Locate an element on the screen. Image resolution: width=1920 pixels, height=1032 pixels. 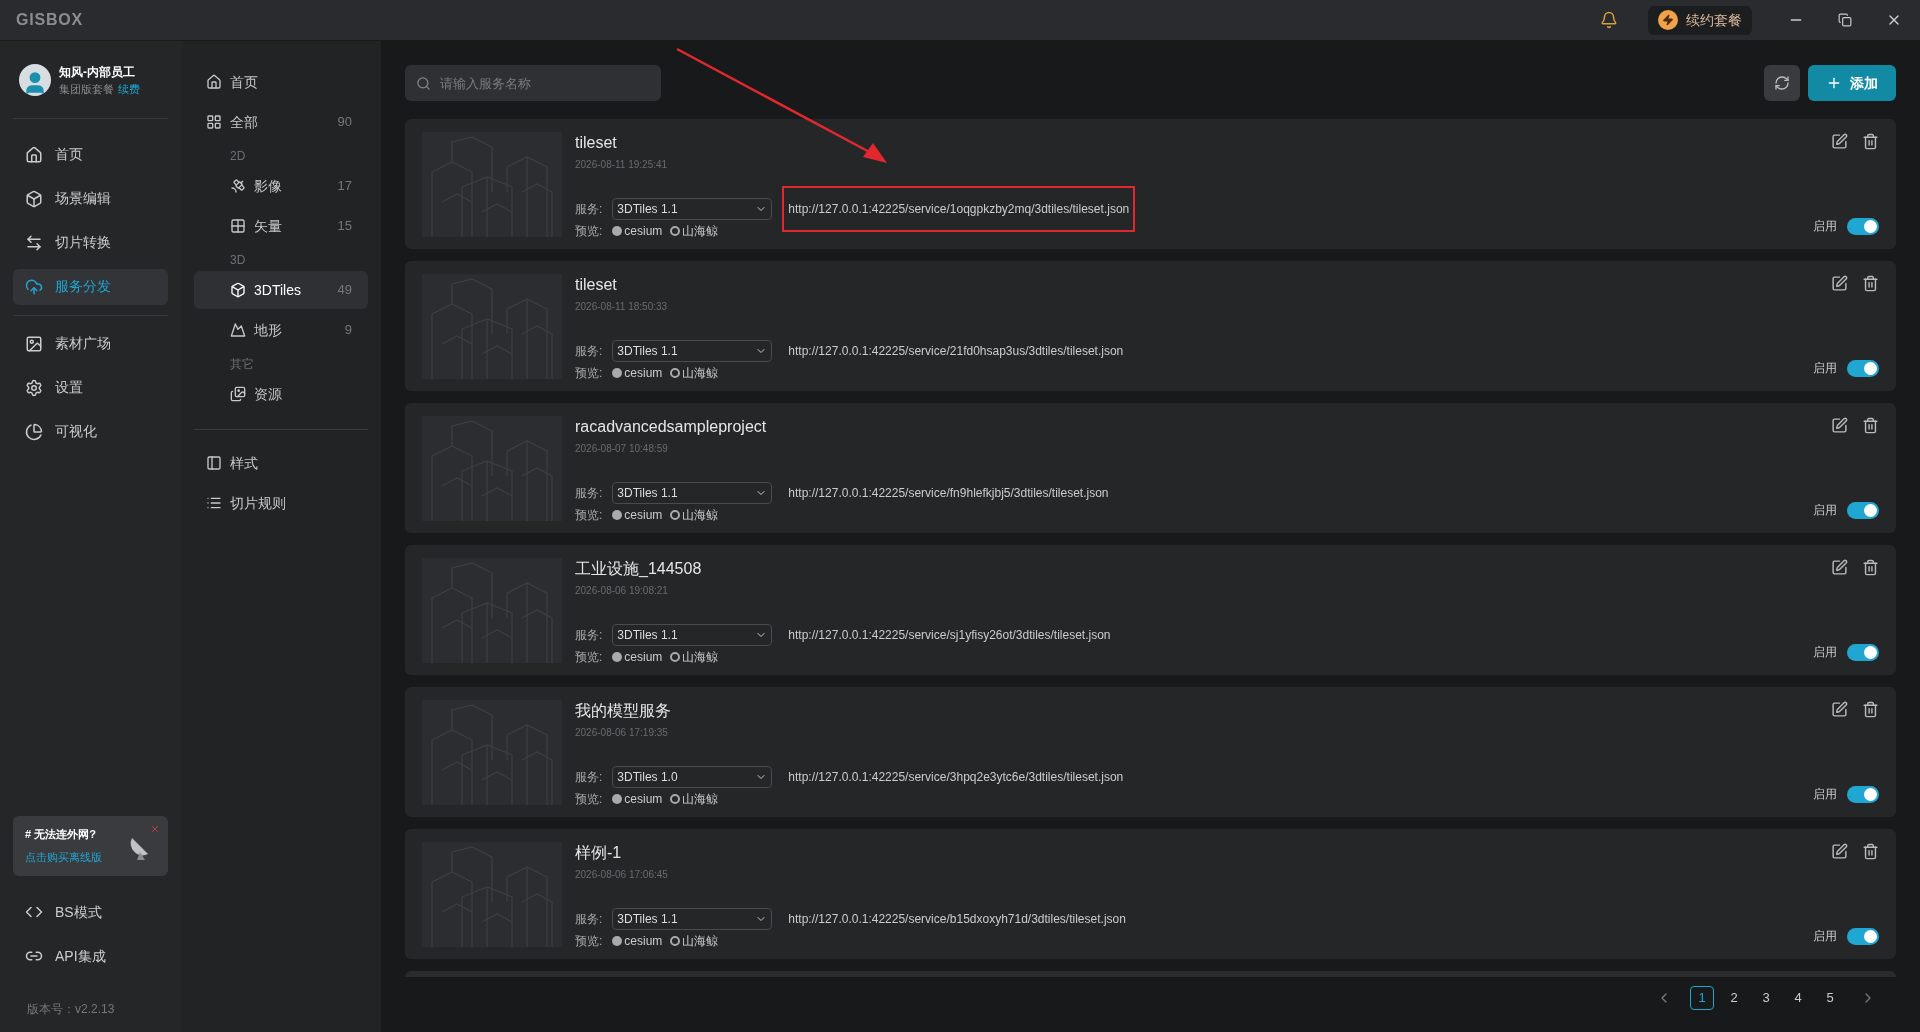
category-item: 资源 is located at coordinates (281, 394).